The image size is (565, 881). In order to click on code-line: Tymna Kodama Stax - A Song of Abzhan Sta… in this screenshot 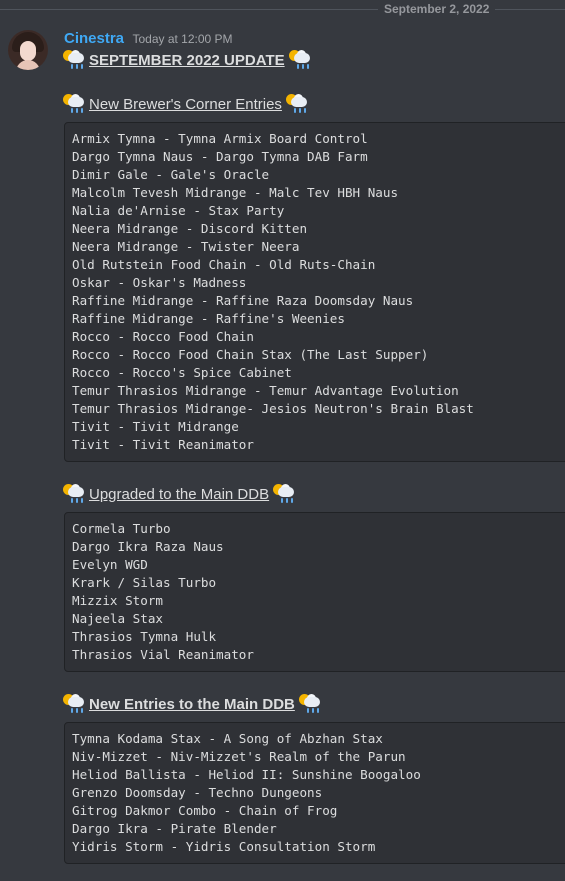, I will do `click(227, 738)`.